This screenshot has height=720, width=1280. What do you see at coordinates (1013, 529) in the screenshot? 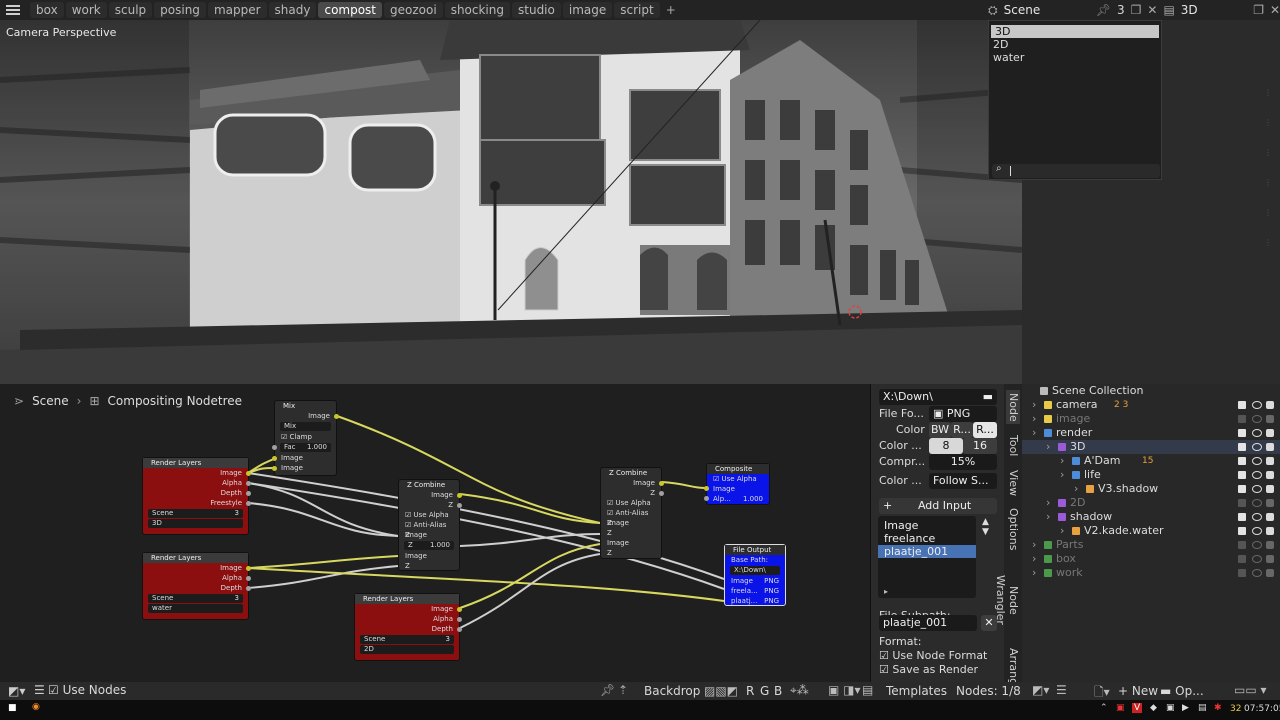
I see `tab-options: Options` at bounding box center [1013, 529].